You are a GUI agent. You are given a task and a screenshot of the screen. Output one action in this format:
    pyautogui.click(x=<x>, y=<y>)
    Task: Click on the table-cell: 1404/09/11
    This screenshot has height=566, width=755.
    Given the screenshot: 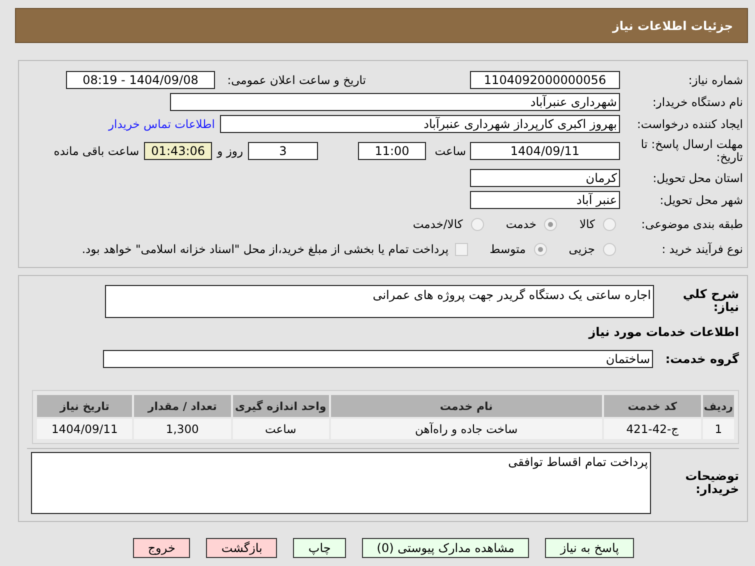 What is the action you would take?
    pyautogui.click(x=84, y=429)
    